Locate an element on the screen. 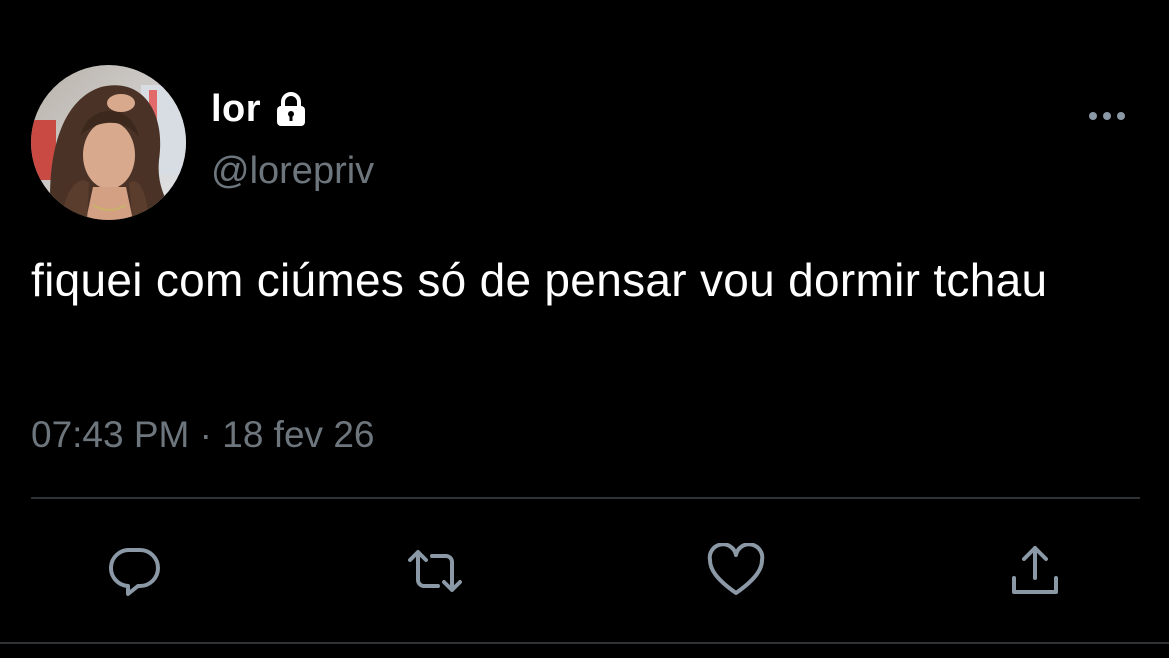 The height and width of the screenshot is (658, 1169). more-dots-icon is located at coordinates (1107, 116).